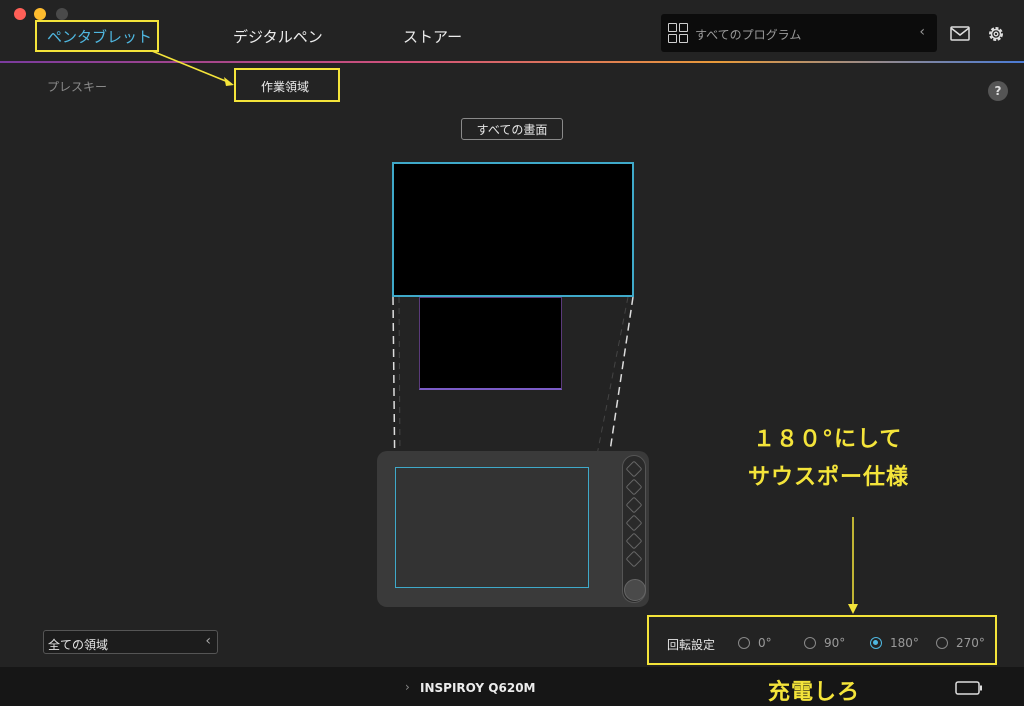 The height and width of the screenshot is (706, 1024). I want to click on tablet-active-area, so click(492, 527).